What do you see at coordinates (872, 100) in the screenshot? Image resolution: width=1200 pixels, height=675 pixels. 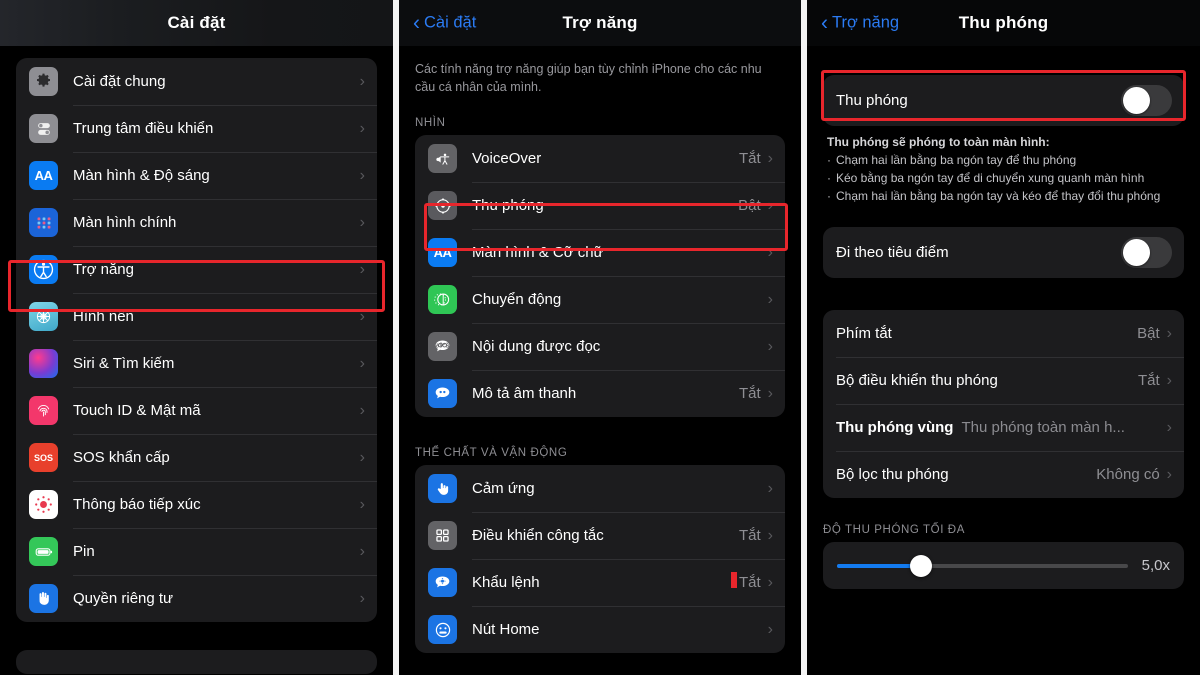 I see `zoom-toggle-label: Thu phóng` at bounding box center [872, 100].